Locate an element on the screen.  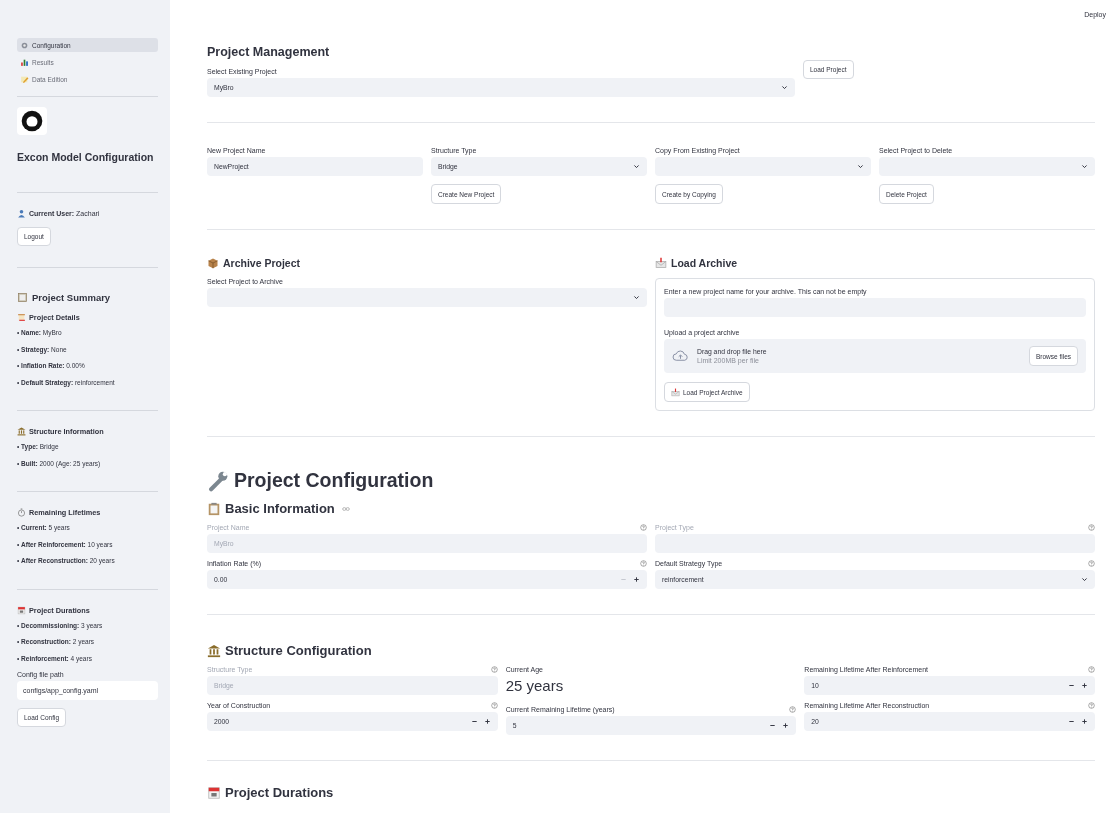
summary-heading: Project Summary is located at coordinates (71, 297).